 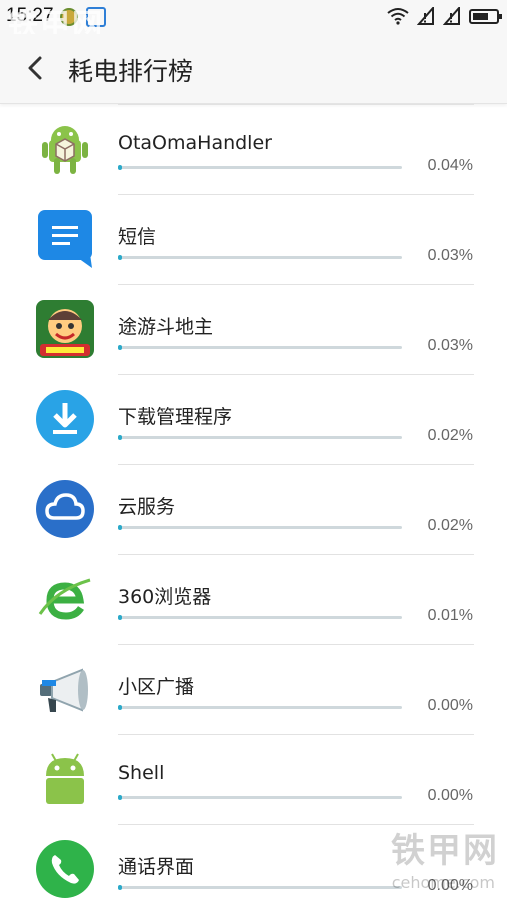 What do you see at coordinates (156, 687) in the screenshot?
I see `app-name: 小区广播` at bounding box center [156, 687].